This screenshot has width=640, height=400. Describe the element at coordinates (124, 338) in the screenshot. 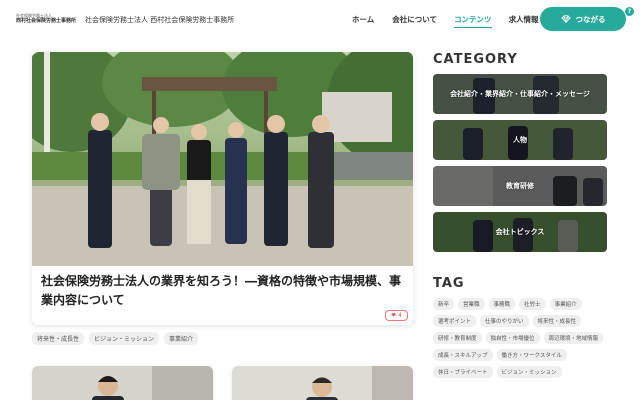

I see `article-tag: ビジョン・ミッション` at that location.